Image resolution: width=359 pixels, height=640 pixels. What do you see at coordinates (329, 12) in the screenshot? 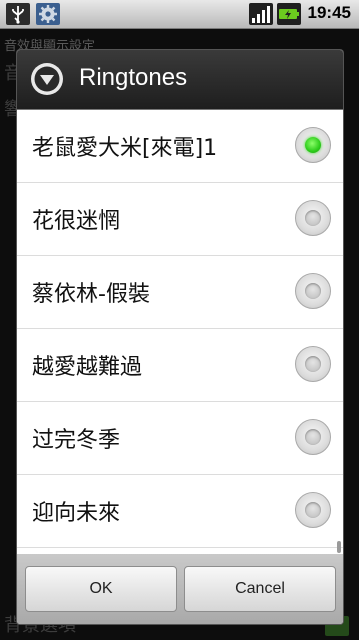
I see `clock: 19:45` at bounding box center [329, 12].